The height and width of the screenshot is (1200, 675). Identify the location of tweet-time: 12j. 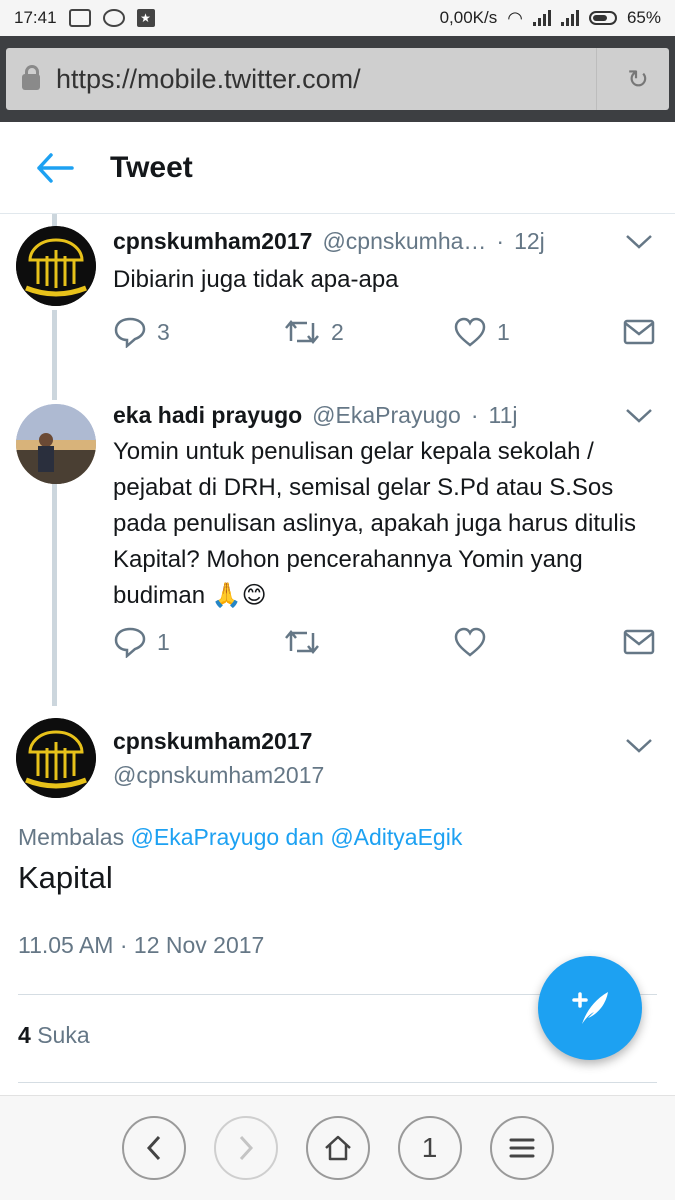
(529, 241).